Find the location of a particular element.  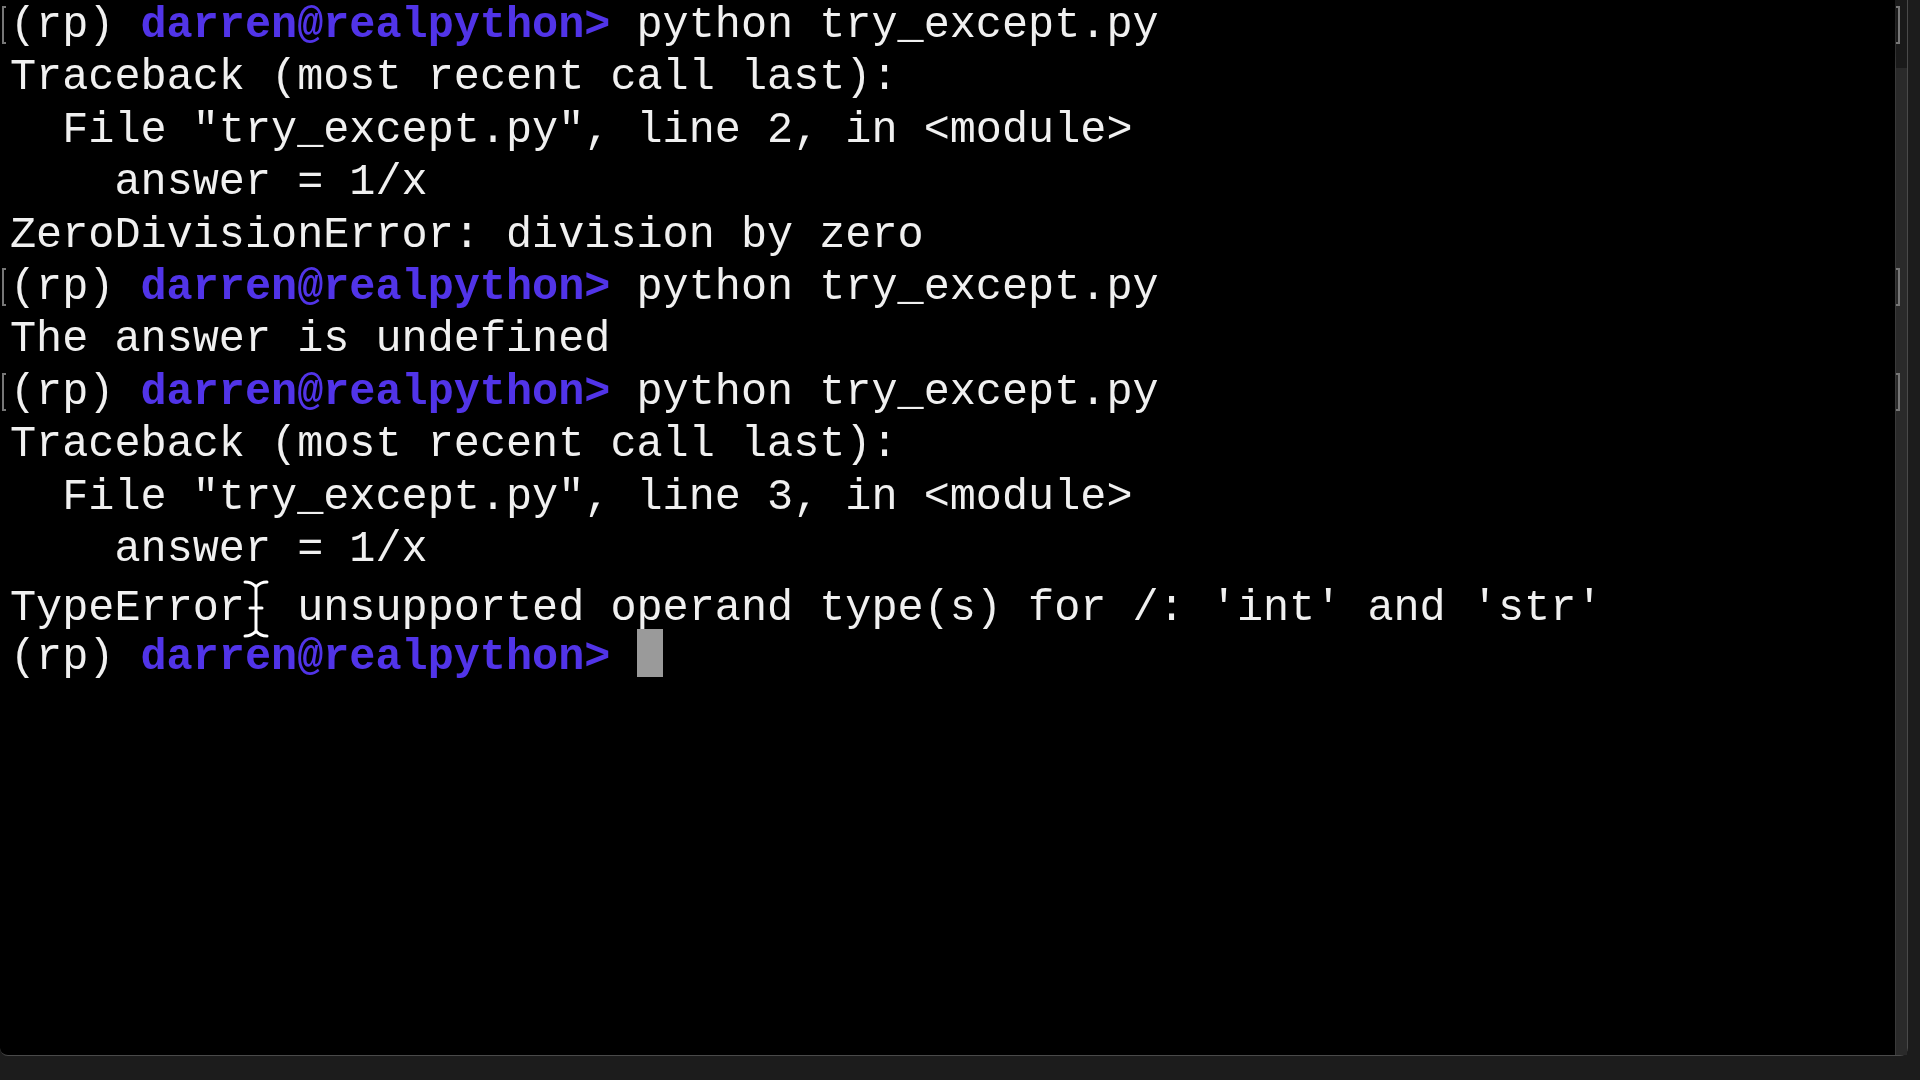

scrollbar is located at coordinates (1901, 527).